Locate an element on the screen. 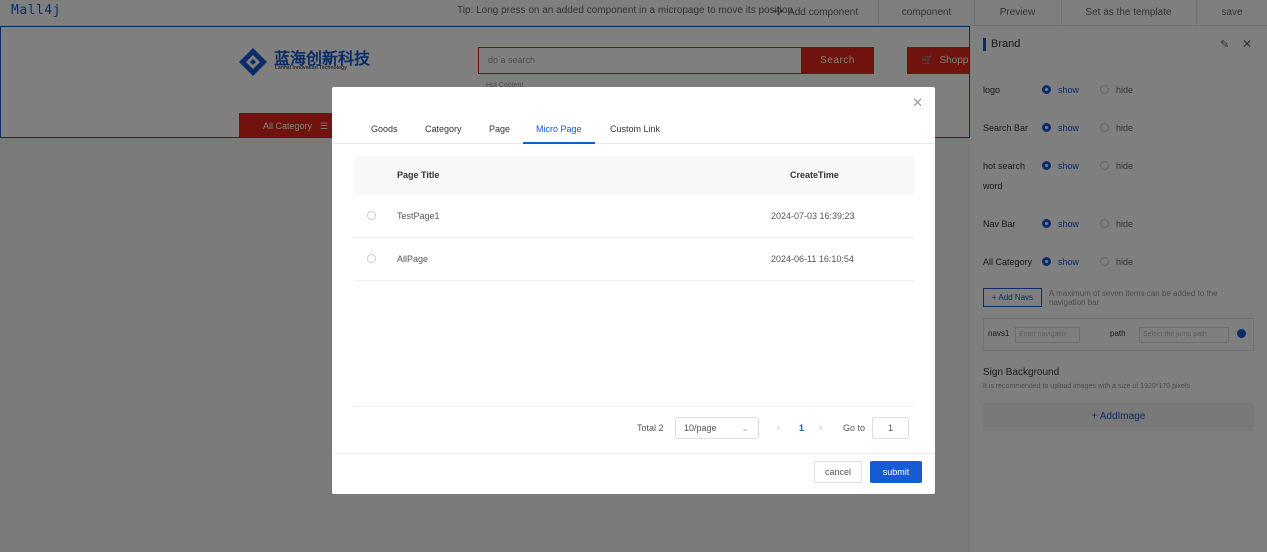 The height and width of the screenshot is (552, 1267). row-title: TestPage1 is located at coordinates (418, 216).